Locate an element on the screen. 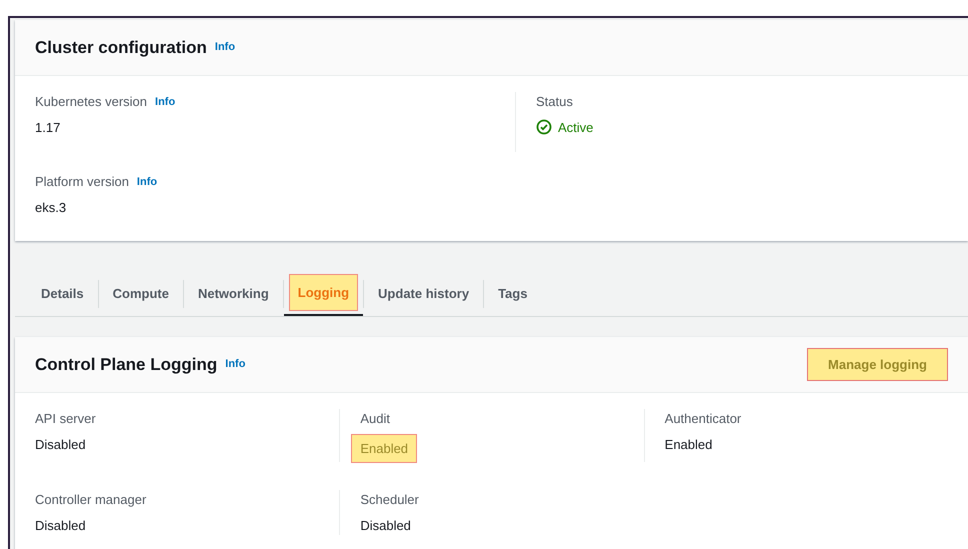  status-value: Active is located at coordinates (576, 127).